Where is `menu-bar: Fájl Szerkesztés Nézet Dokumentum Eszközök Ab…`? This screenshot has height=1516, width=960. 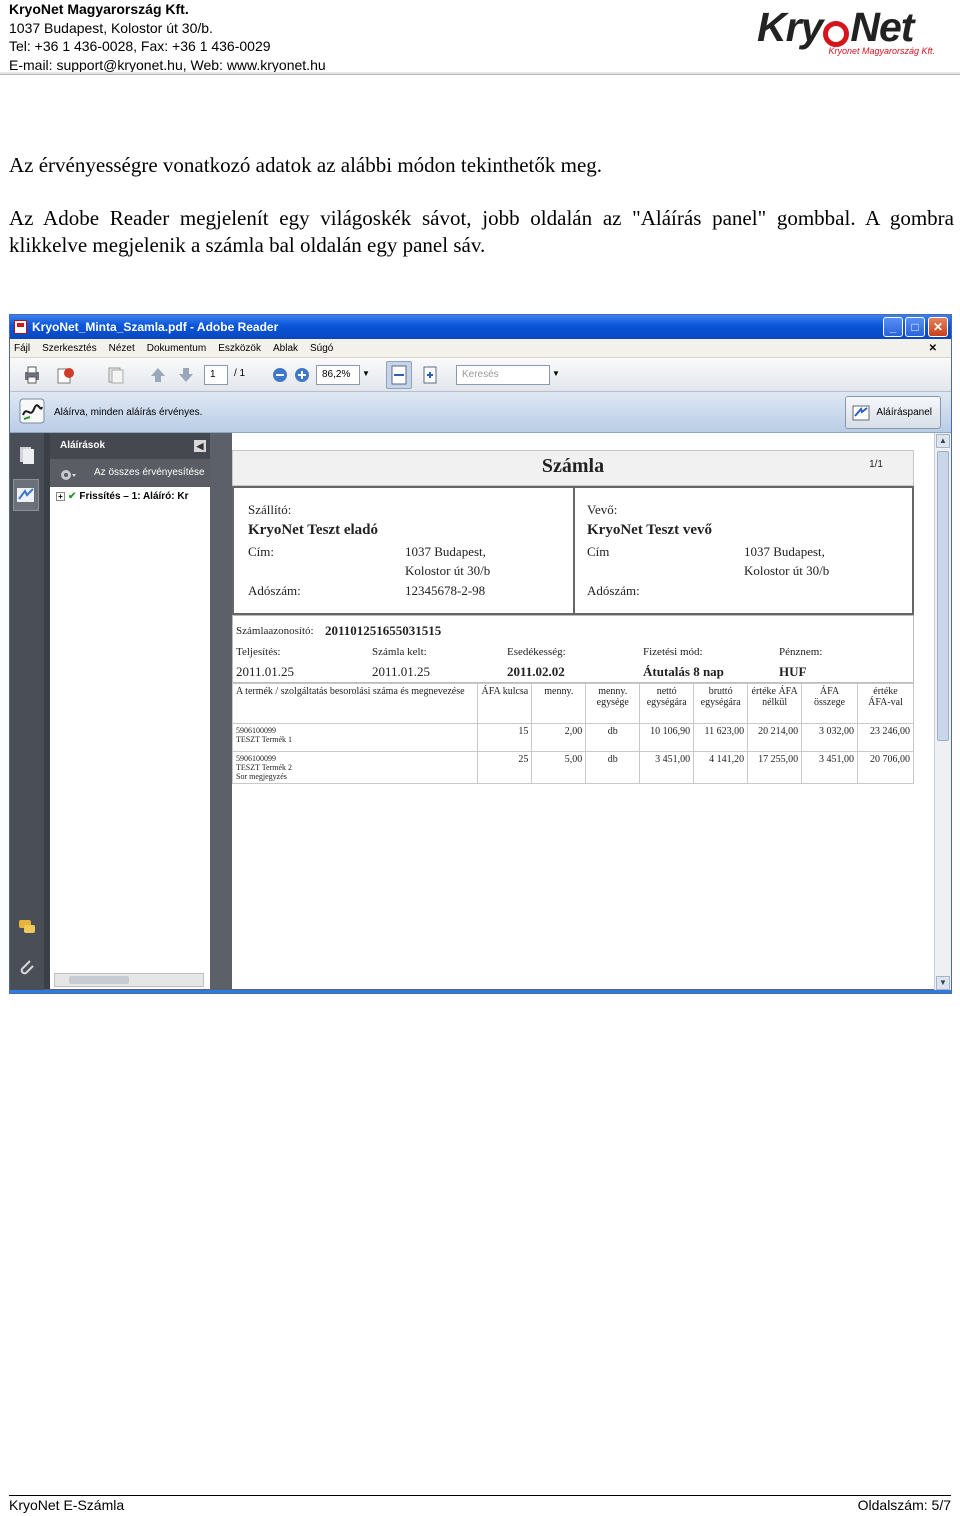
menu-bar: Fájl Szerkesztés Nézet Dokumentum Eszközök Ab… is located at coordinates (480, 348).